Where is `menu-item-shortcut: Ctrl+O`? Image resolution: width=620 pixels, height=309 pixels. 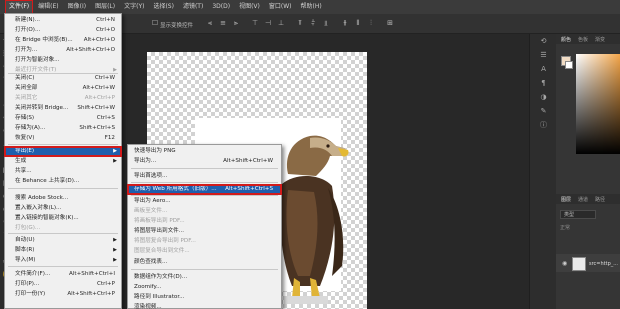
menu-item-shortcut: Ctrl+O is located at coordinates (105, 30).